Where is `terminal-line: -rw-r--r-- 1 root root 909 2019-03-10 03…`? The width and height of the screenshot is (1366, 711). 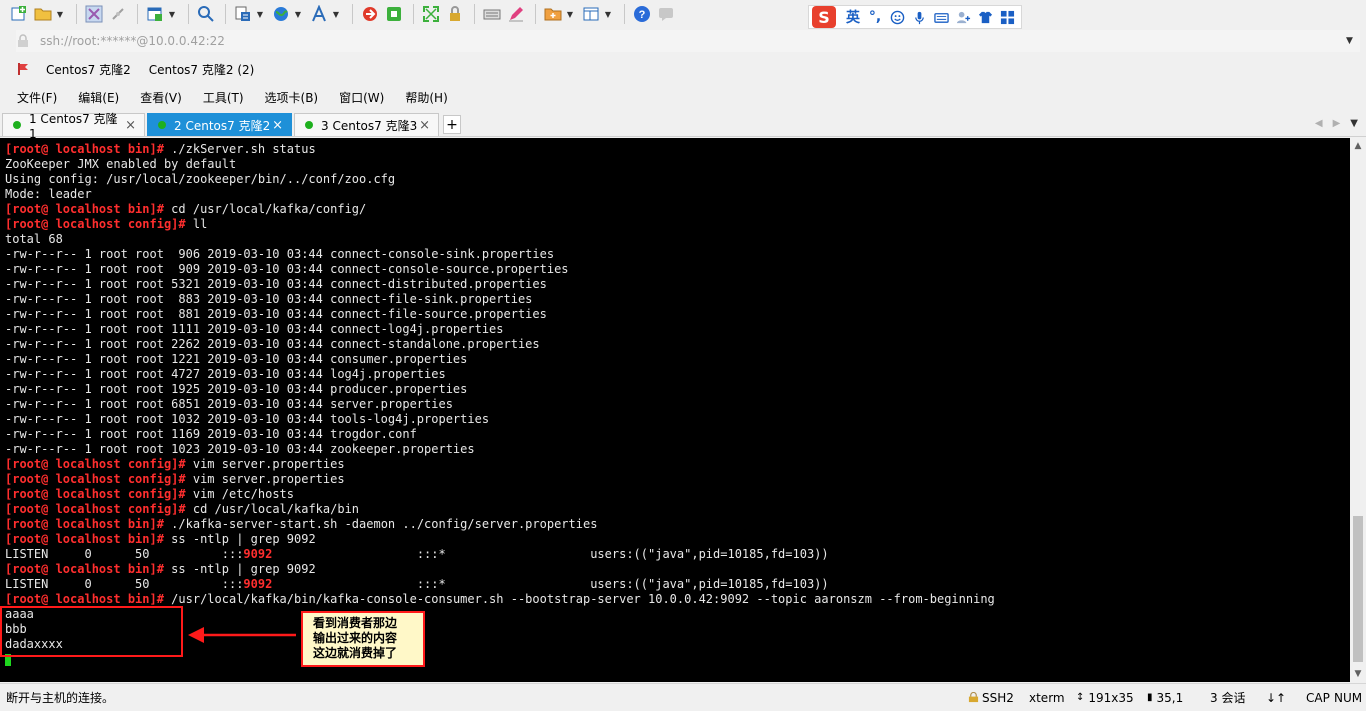
terminal-line: -rw-r--r-- 1 root root 909 2019-03-10 03… is located at coordinates (677, 269).